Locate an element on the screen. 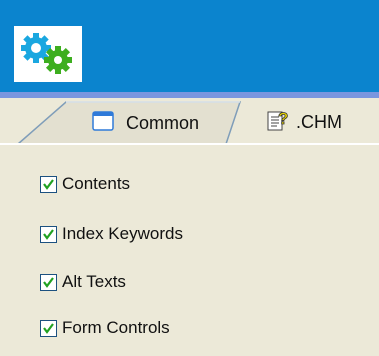 This screenshot has height=356, width=379. form-controls-checkbox is located at coordinates (48, 328).